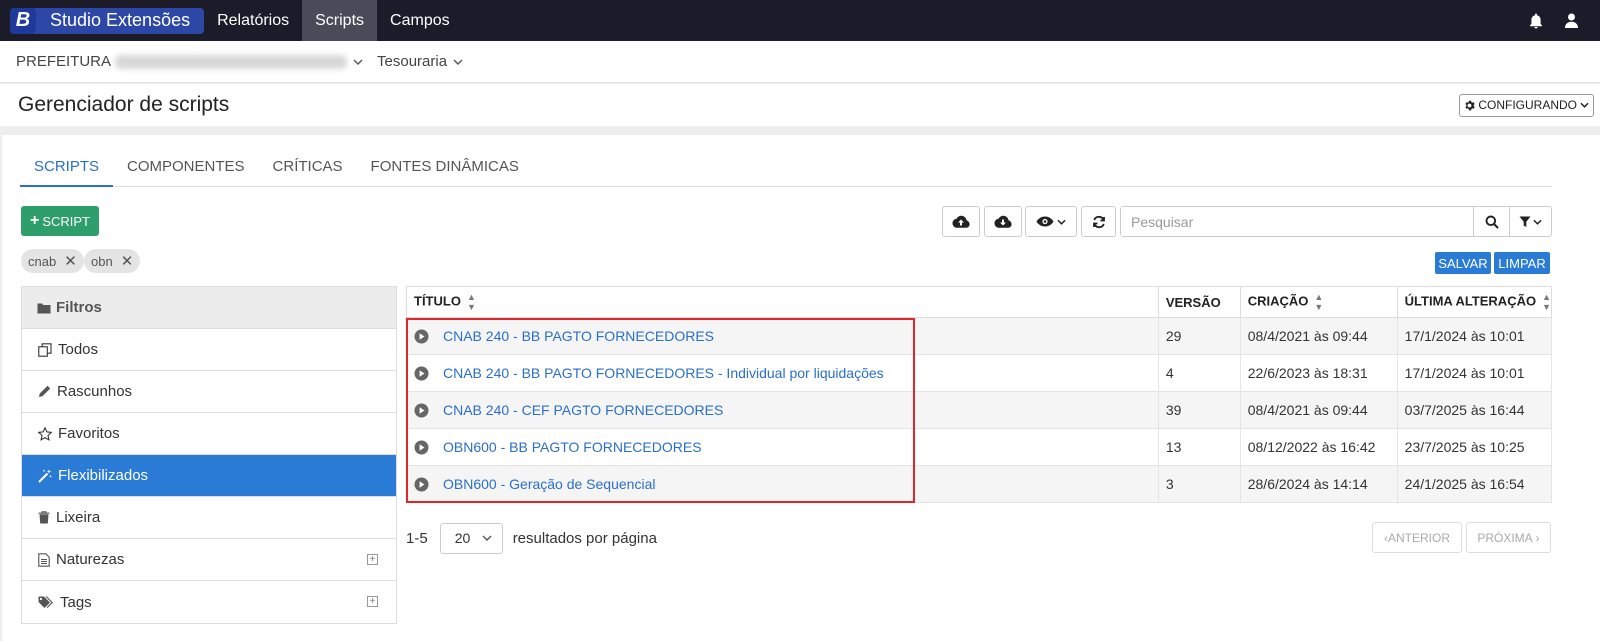 Image resolution: width=1600 pixels, height=641 pixels. I want to click on upload-button, so click(961, 221).